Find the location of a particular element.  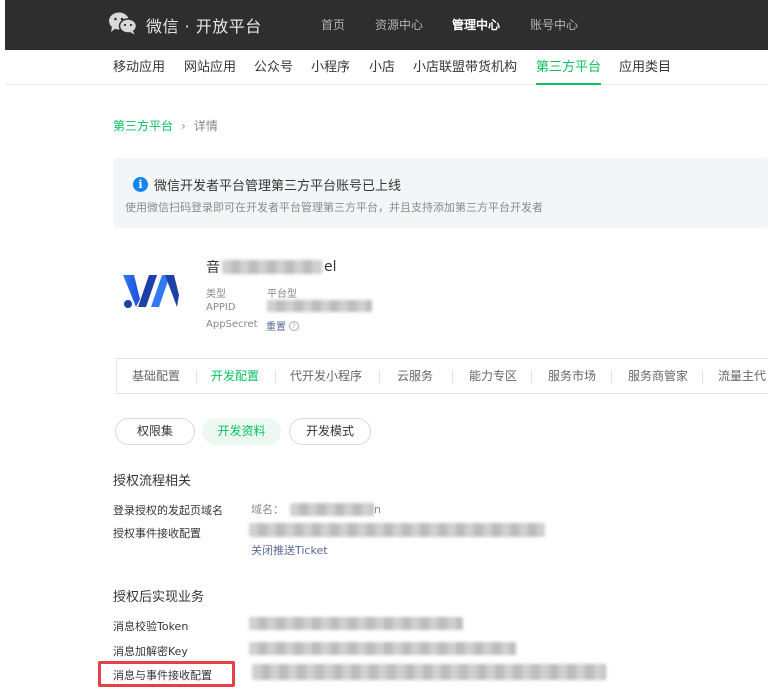

subnav-shop: 小店 is located at coordinates (382, 67).